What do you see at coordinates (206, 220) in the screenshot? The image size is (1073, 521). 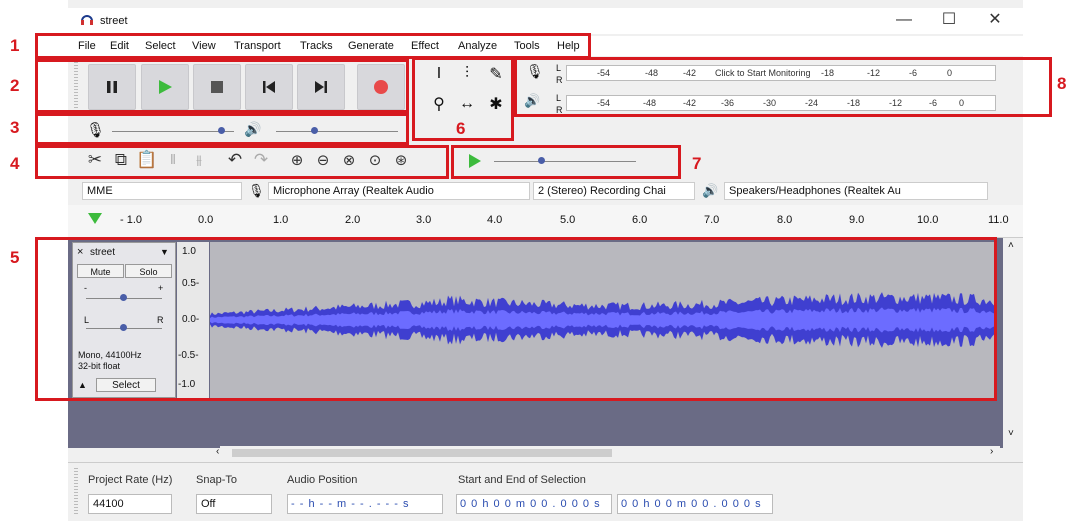 I see `ruler-tick-label: 0.0` at bounding box center [206, 220].